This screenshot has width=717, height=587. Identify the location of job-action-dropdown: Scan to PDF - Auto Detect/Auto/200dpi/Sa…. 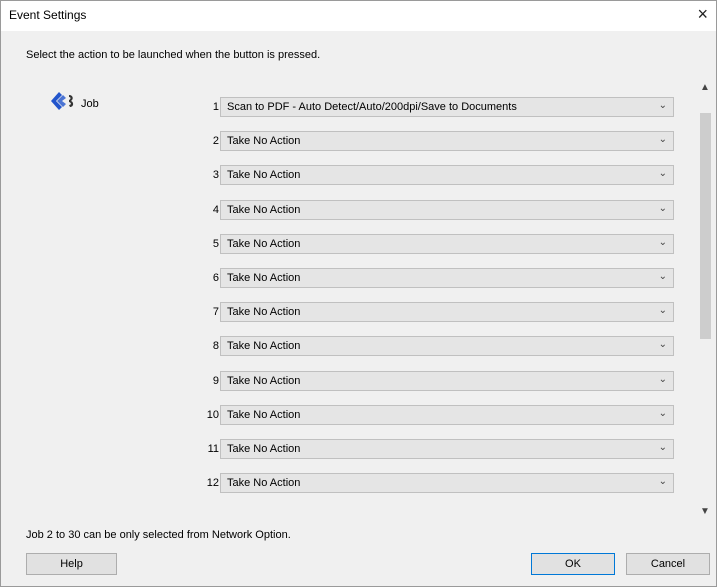
(447, 107).